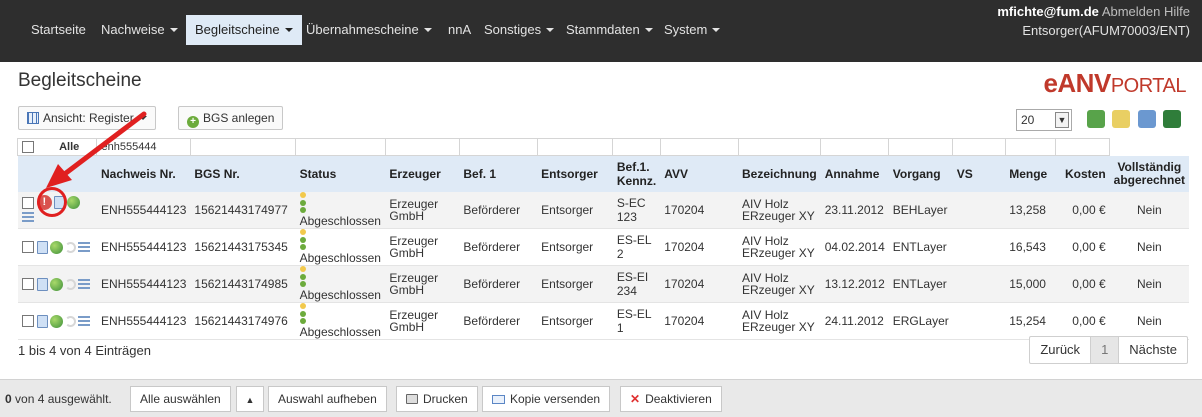 The image size is (1202, 417). I want to click on clear-selection-button: Auswahl aufheben, so click(327, 399).